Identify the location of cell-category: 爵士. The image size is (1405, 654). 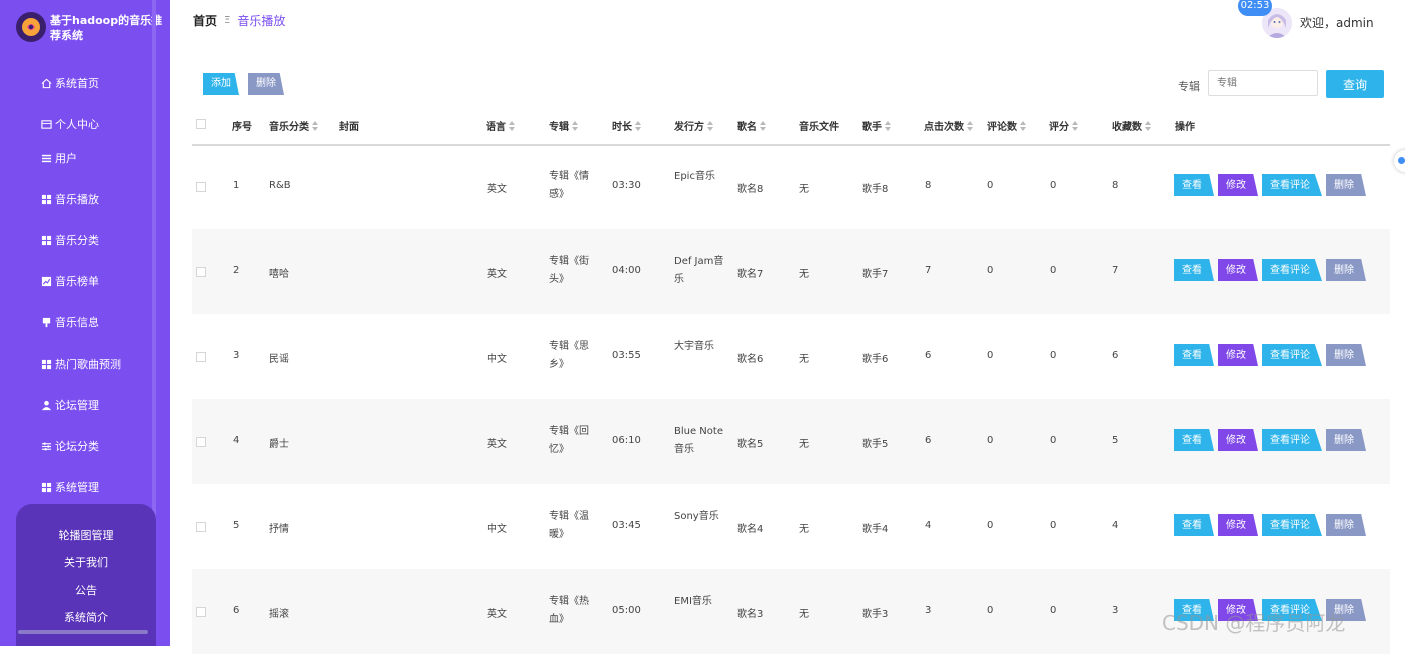
(279, 444).